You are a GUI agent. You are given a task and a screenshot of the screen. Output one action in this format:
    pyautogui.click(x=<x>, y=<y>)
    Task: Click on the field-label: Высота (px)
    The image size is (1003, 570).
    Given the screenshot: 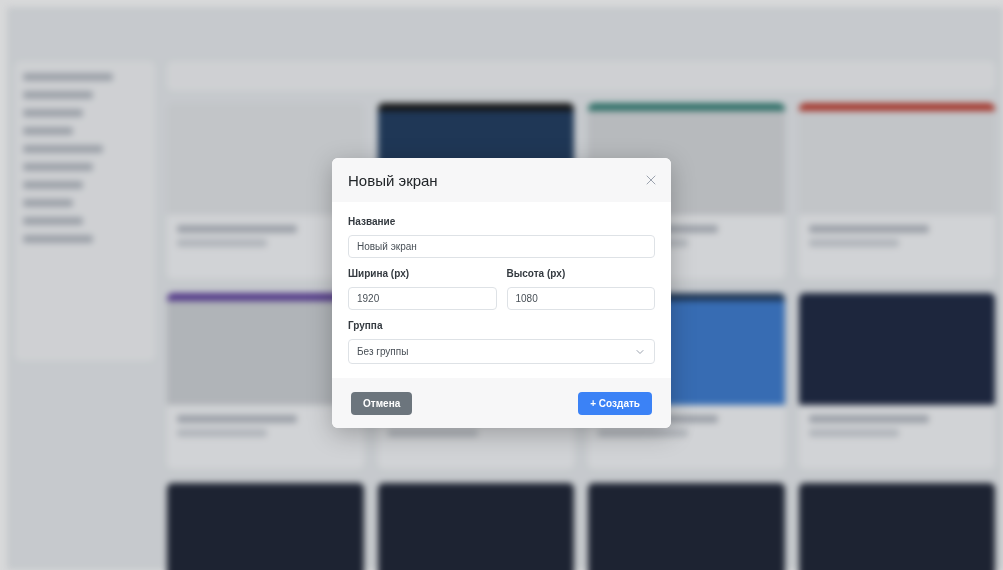 What is the action you would take?
    pyautogui.click(x=536, y=273)
    